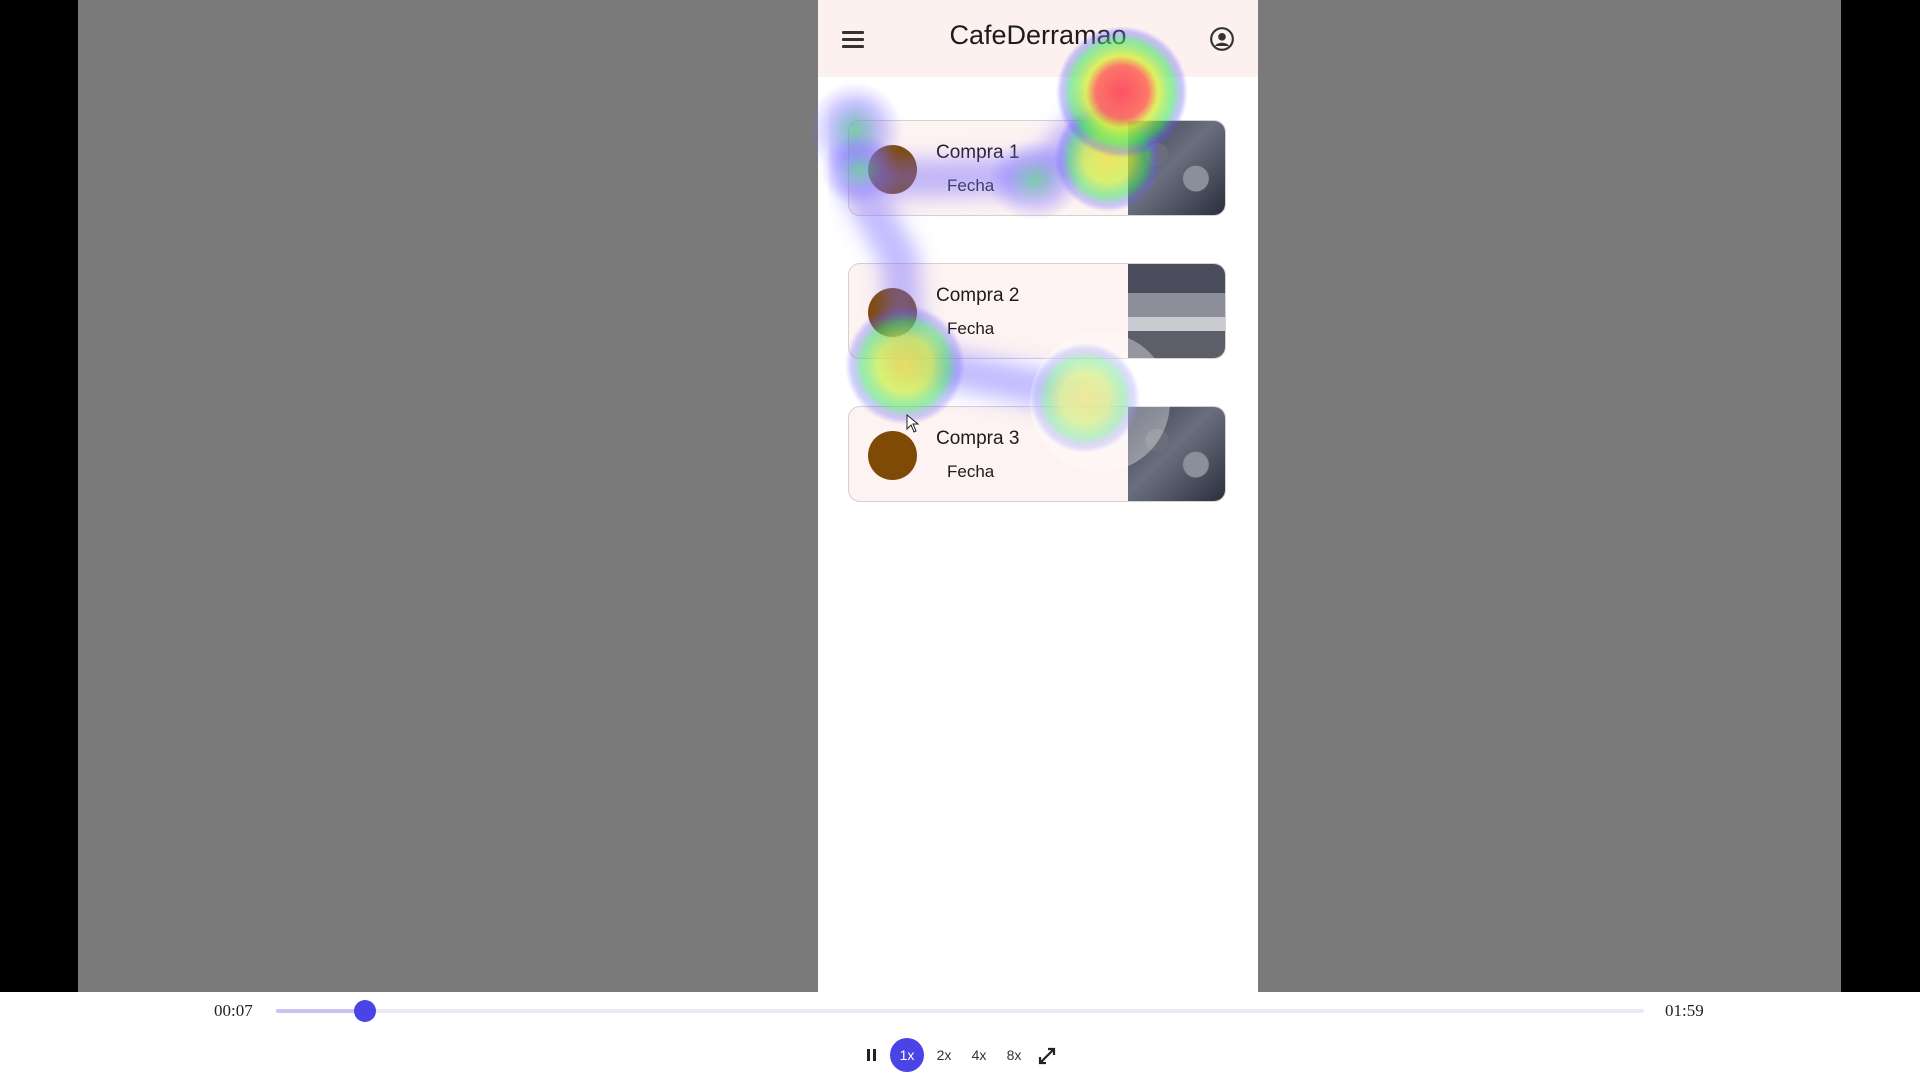  I want to click on speed-4x-button: 4x, so click(979, 1055).